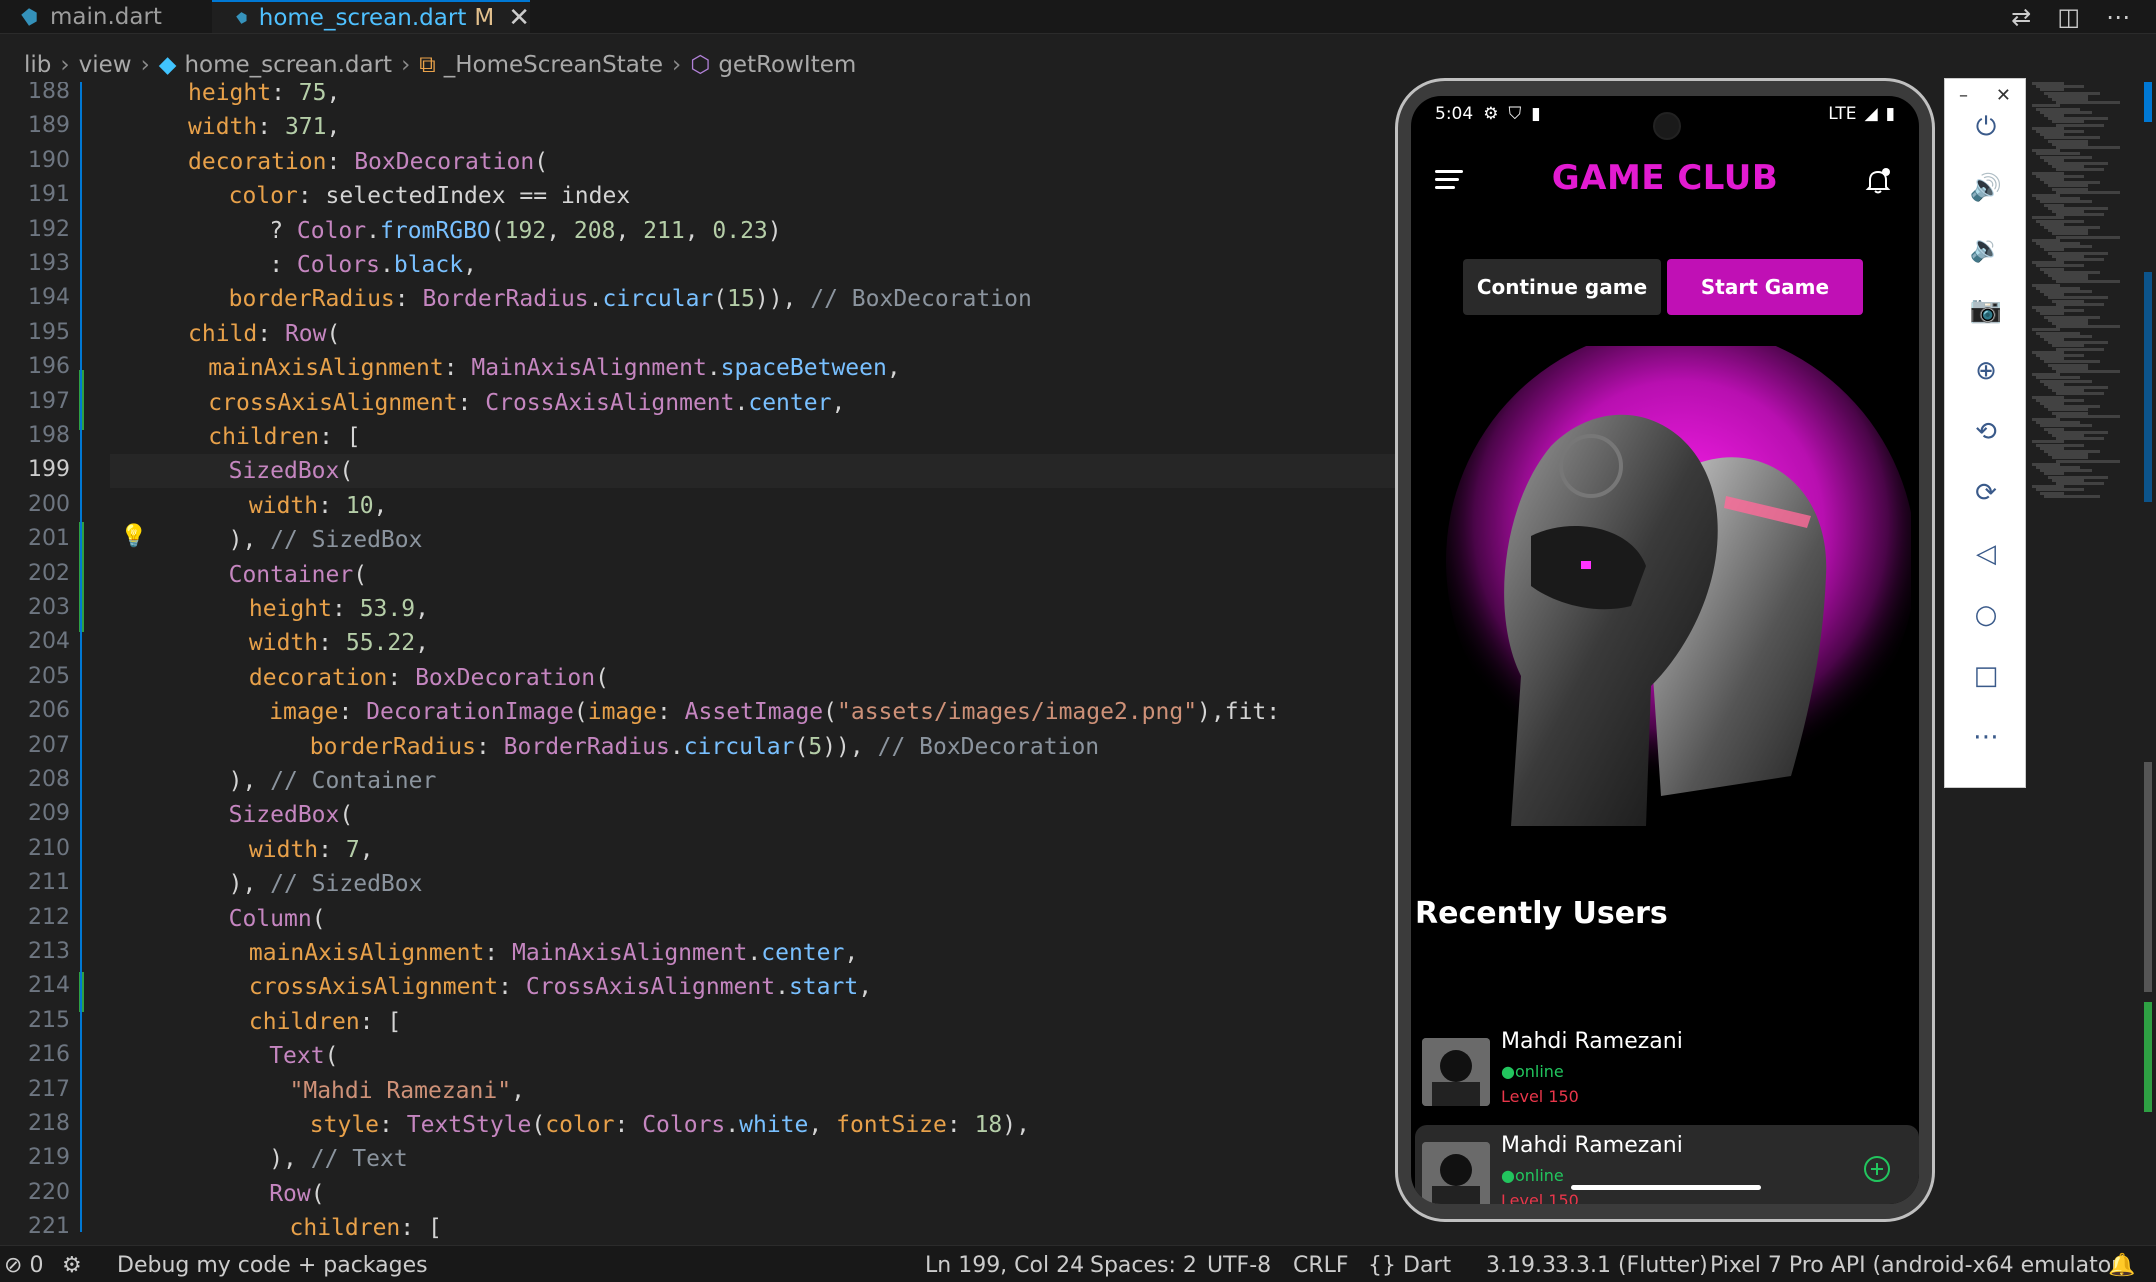 Image resolution: width=2156 pixels, height=1282 pixels. Describe the element at coordinates (113, 16) in the screenshot. I see `tab-main-dart: main.dart` at that location.